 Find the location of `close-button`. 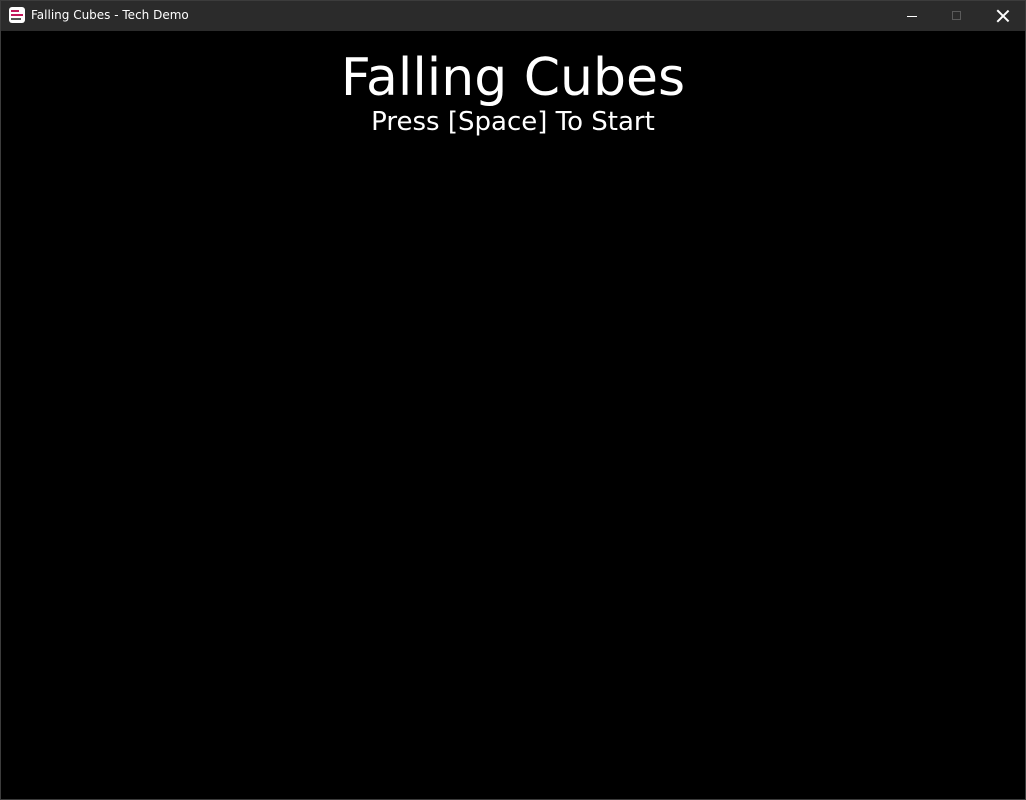

close-button is located at coordinates (1002, 16).